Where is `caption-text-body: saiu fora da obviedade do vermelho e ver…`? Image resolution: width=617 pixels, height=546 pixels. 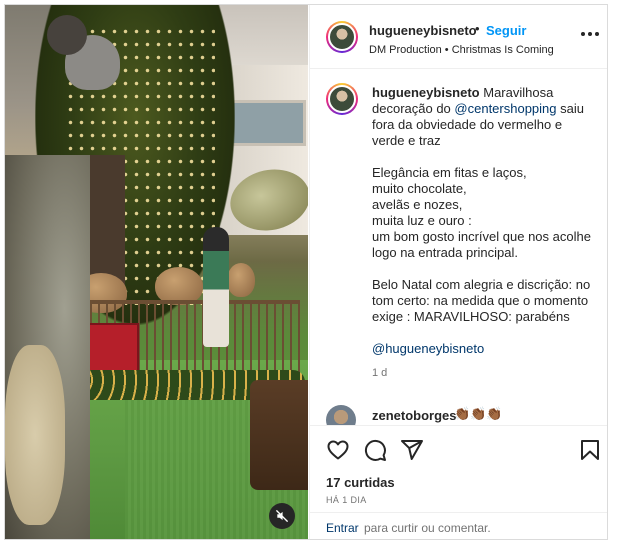
caption-text-body: saiu fora da obviedade do vermelho e ver… is located at coordinates (481, 212).